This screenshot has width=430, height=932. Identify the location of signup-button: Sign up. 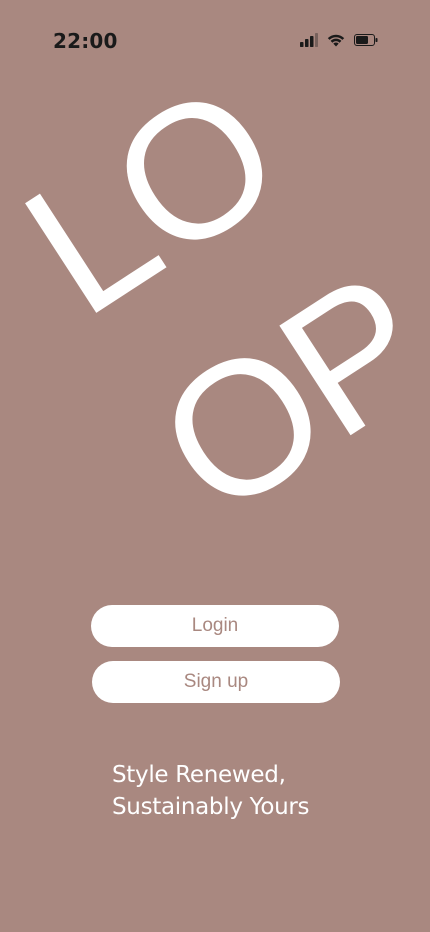
(216, 682).